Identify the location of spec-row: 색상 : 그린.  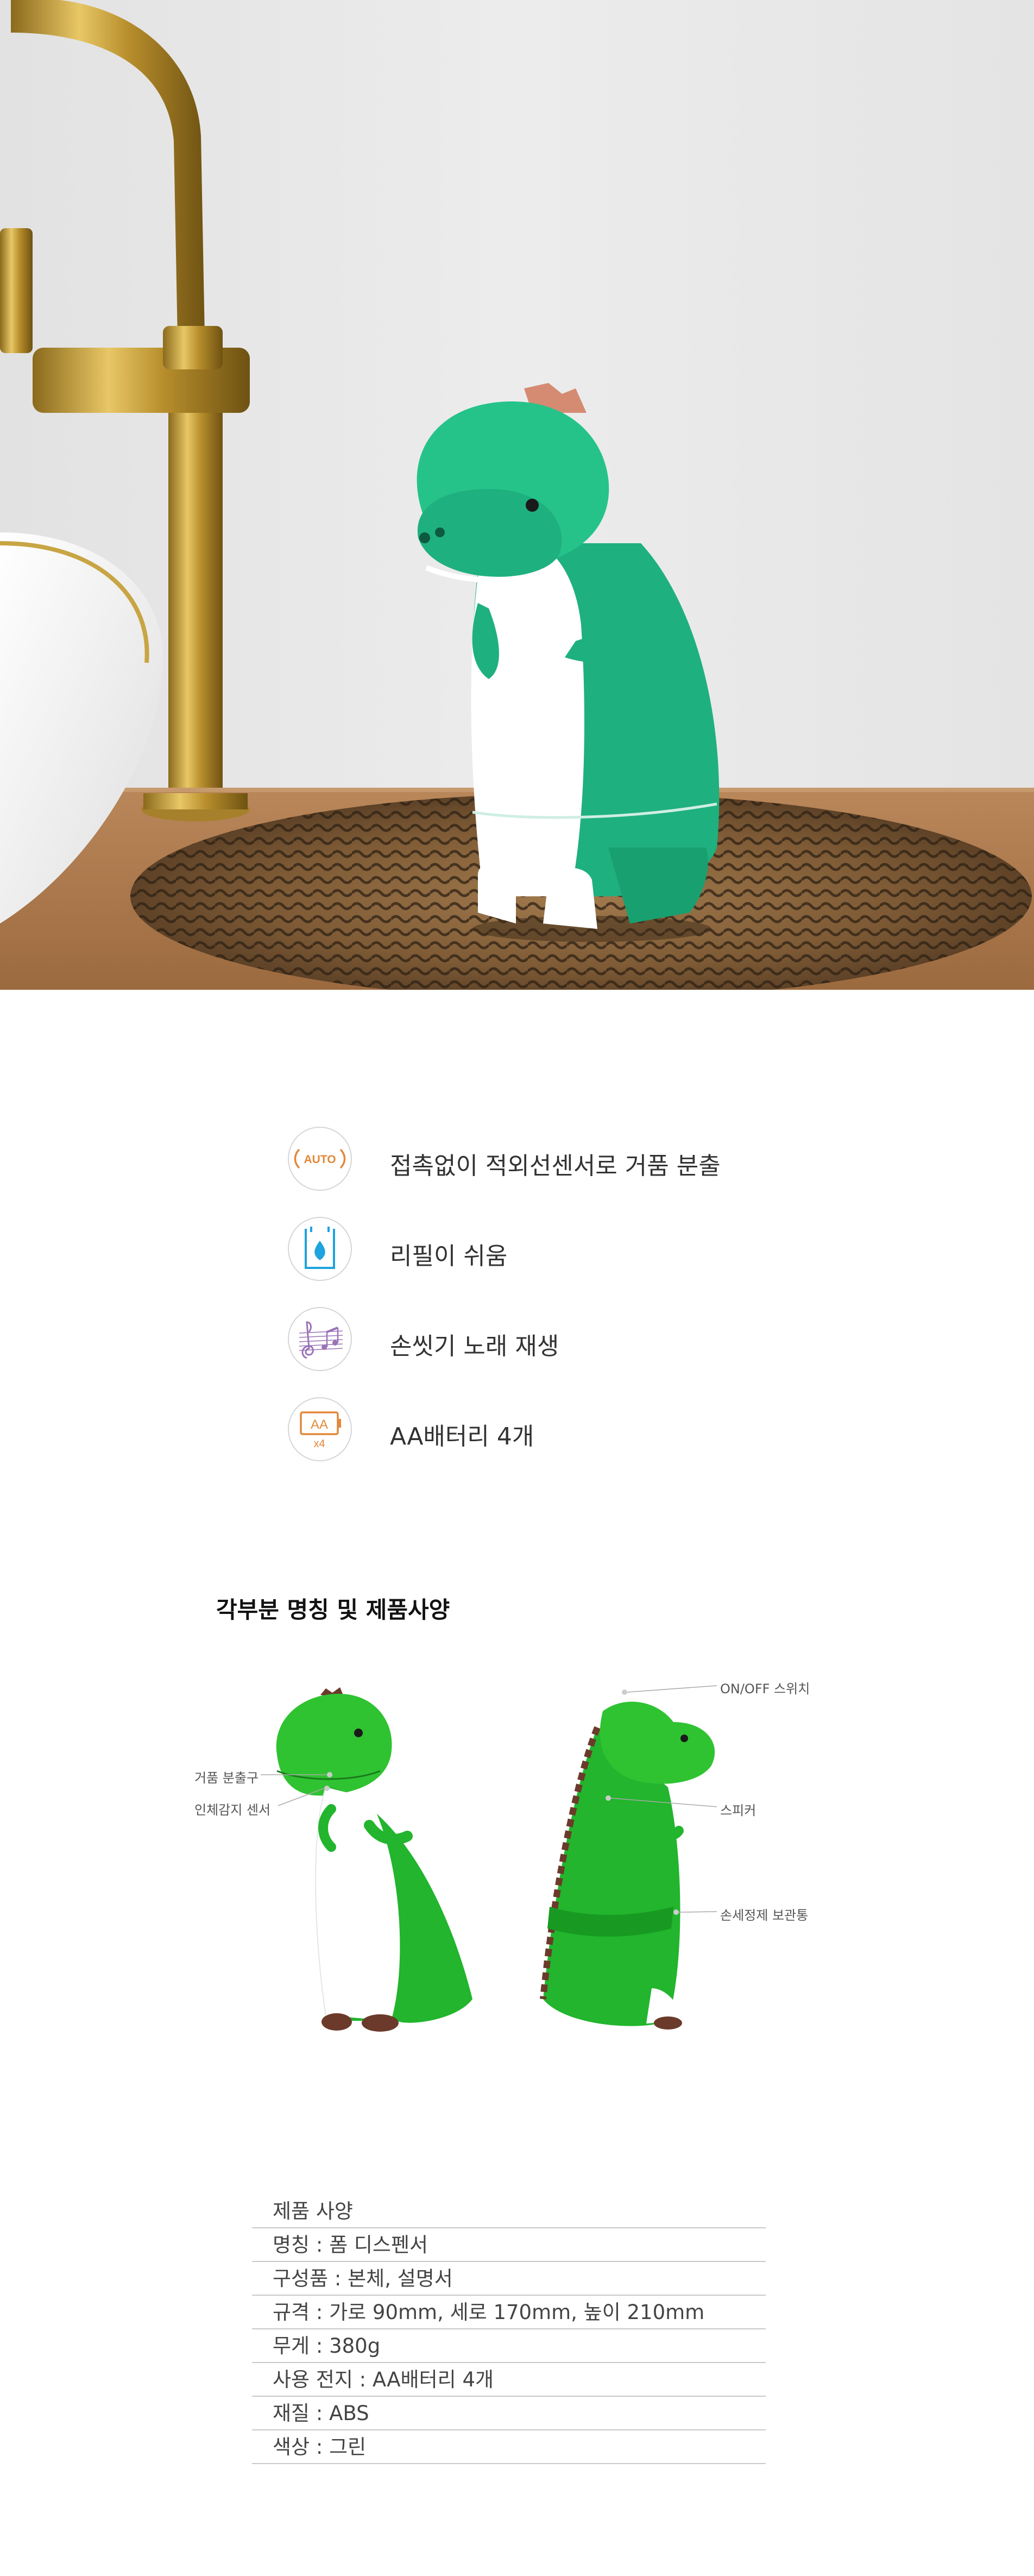
(509, 2447).